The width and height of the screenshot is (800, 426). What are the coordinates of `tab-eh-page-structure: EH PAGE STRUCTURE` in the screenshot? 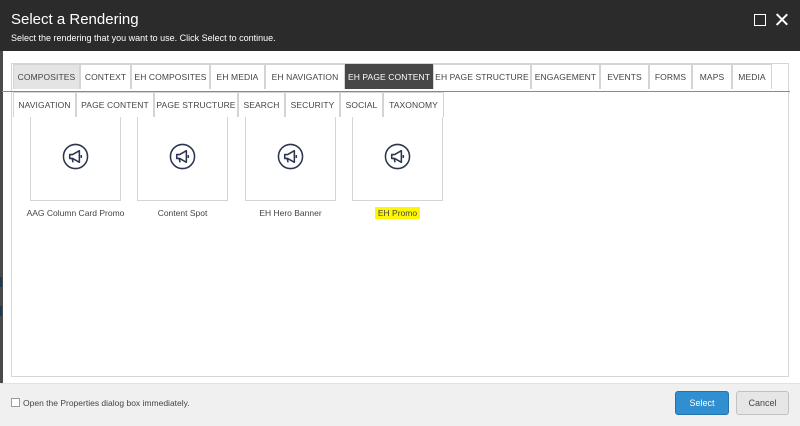 It's located at (482, 76).